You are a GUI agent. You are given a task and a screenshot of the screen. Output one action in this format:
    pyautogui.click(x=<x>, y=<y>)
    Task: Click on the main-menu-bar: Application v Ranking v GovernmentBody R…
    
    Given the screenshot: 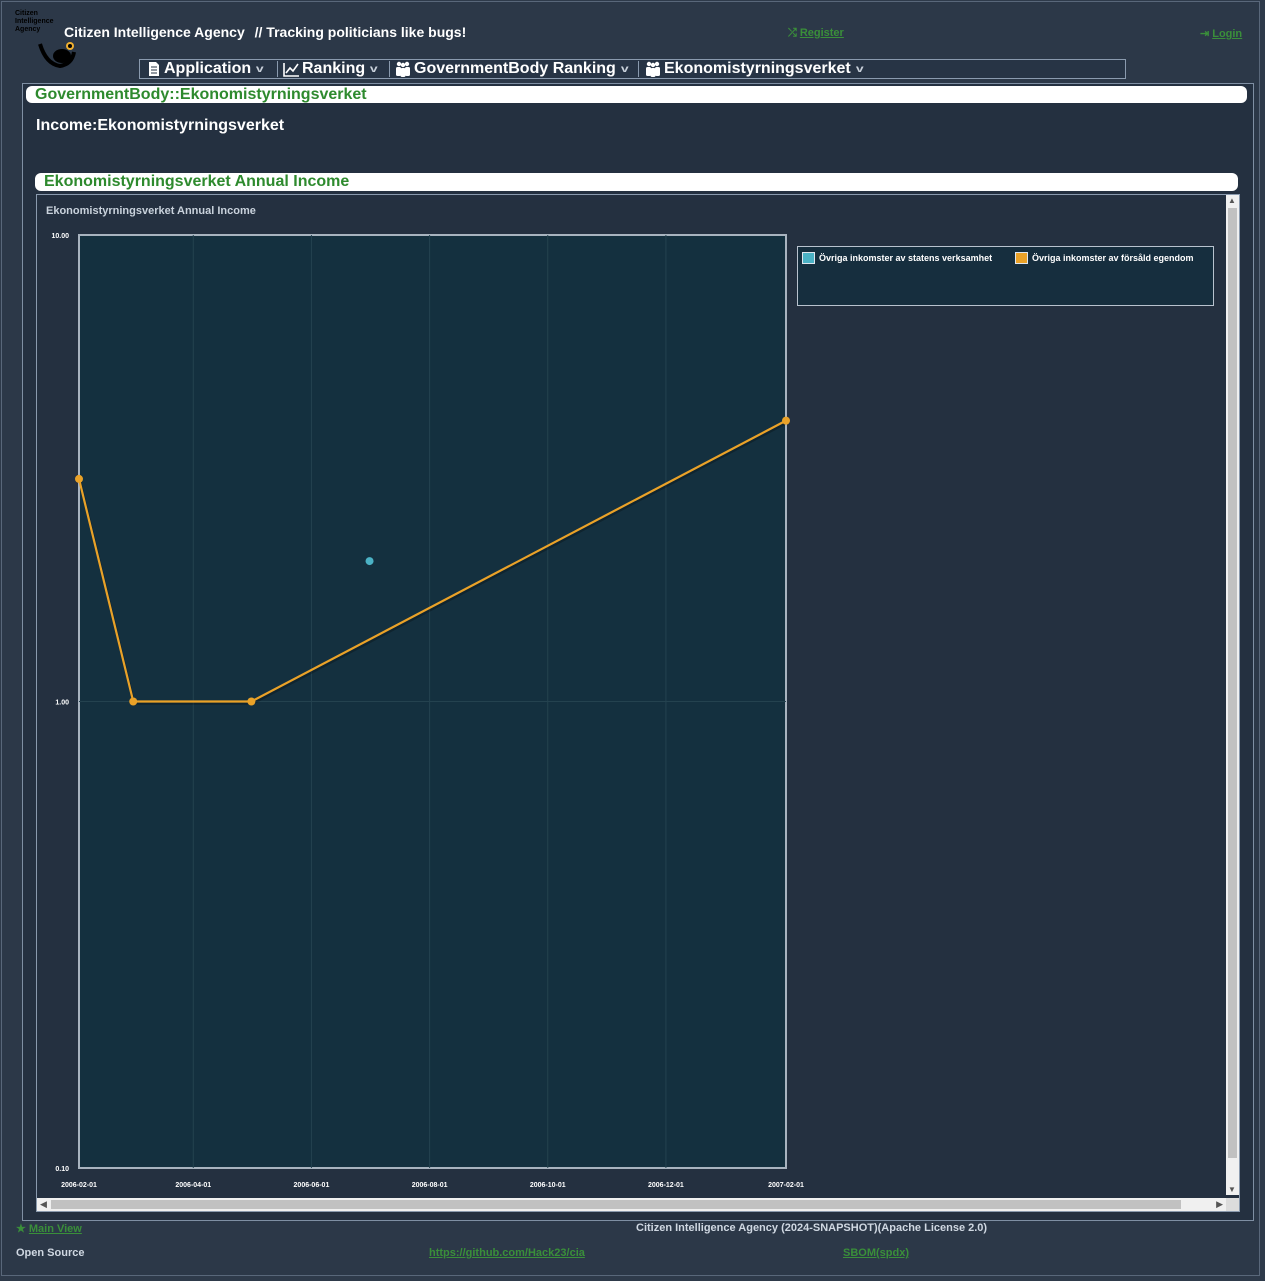 What is the action you would take?
    pyautogui.click(x=632, y=69)
    